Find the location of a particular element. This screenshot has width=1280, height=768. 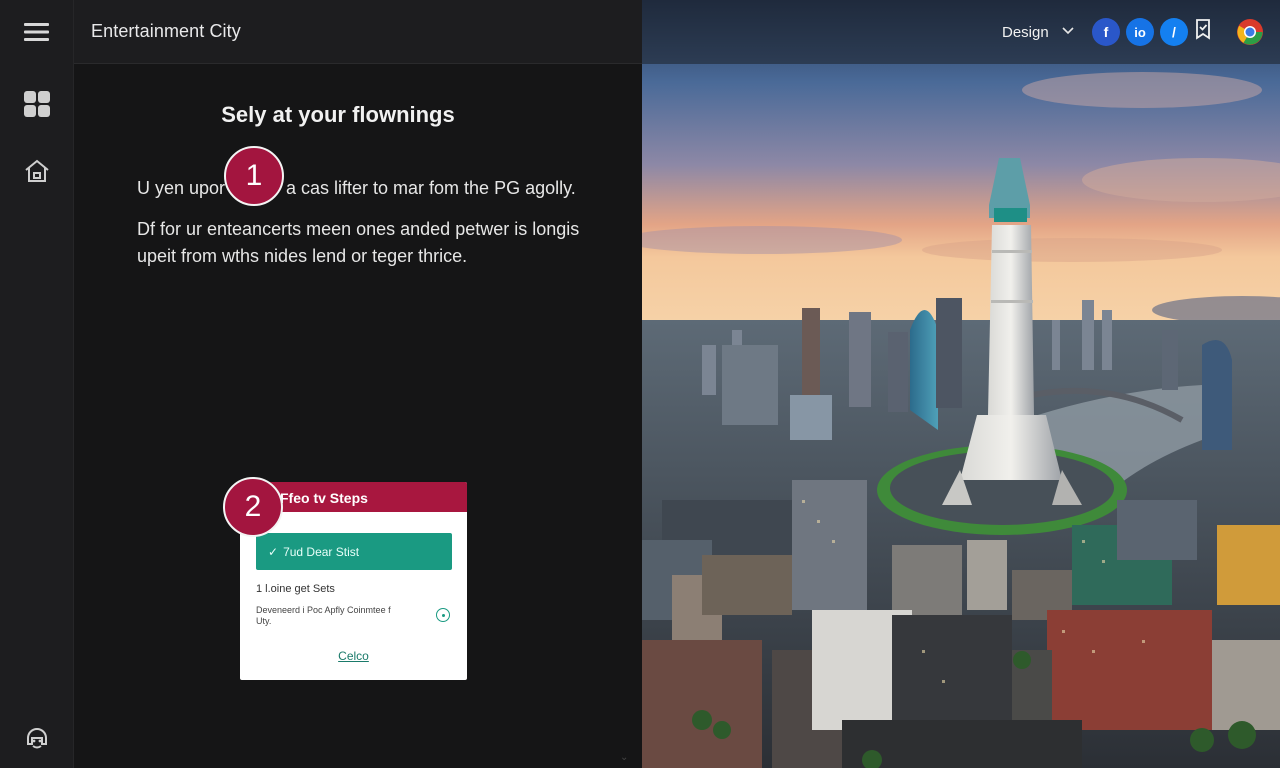

steps-line-2: Deveneerd i Poc Apfly Coinmtee f Uty. is located at coordinates (323, 615).